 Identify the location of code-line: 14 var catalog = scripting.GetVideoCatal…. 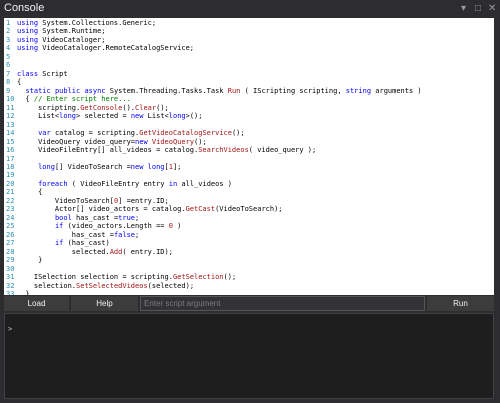
(214, 133).